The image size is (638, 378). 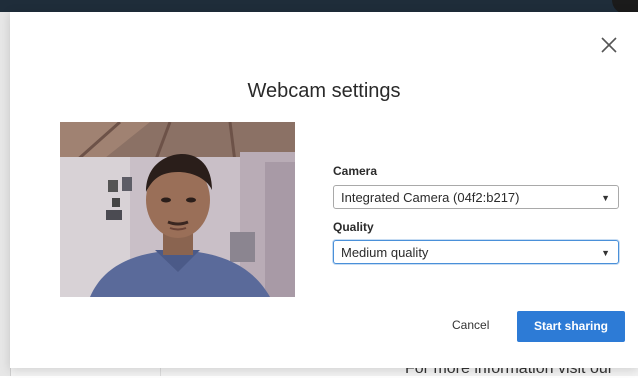 What do you see at coordinates (319, 6) in the screenshot?
I see `background-topbar` at bounding box center [319, 6].